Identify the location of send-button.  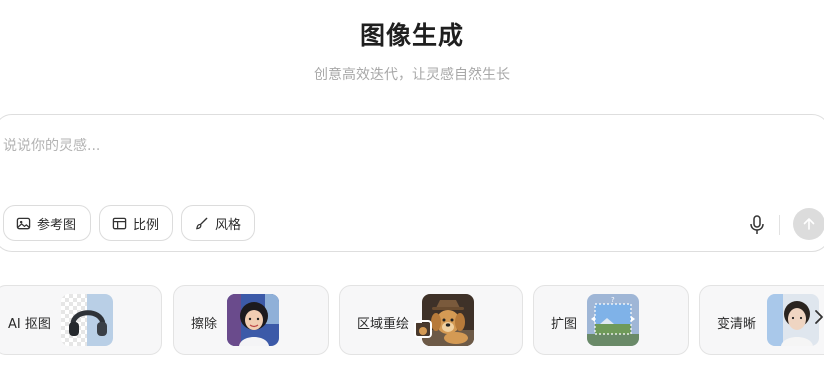
(808, 224).